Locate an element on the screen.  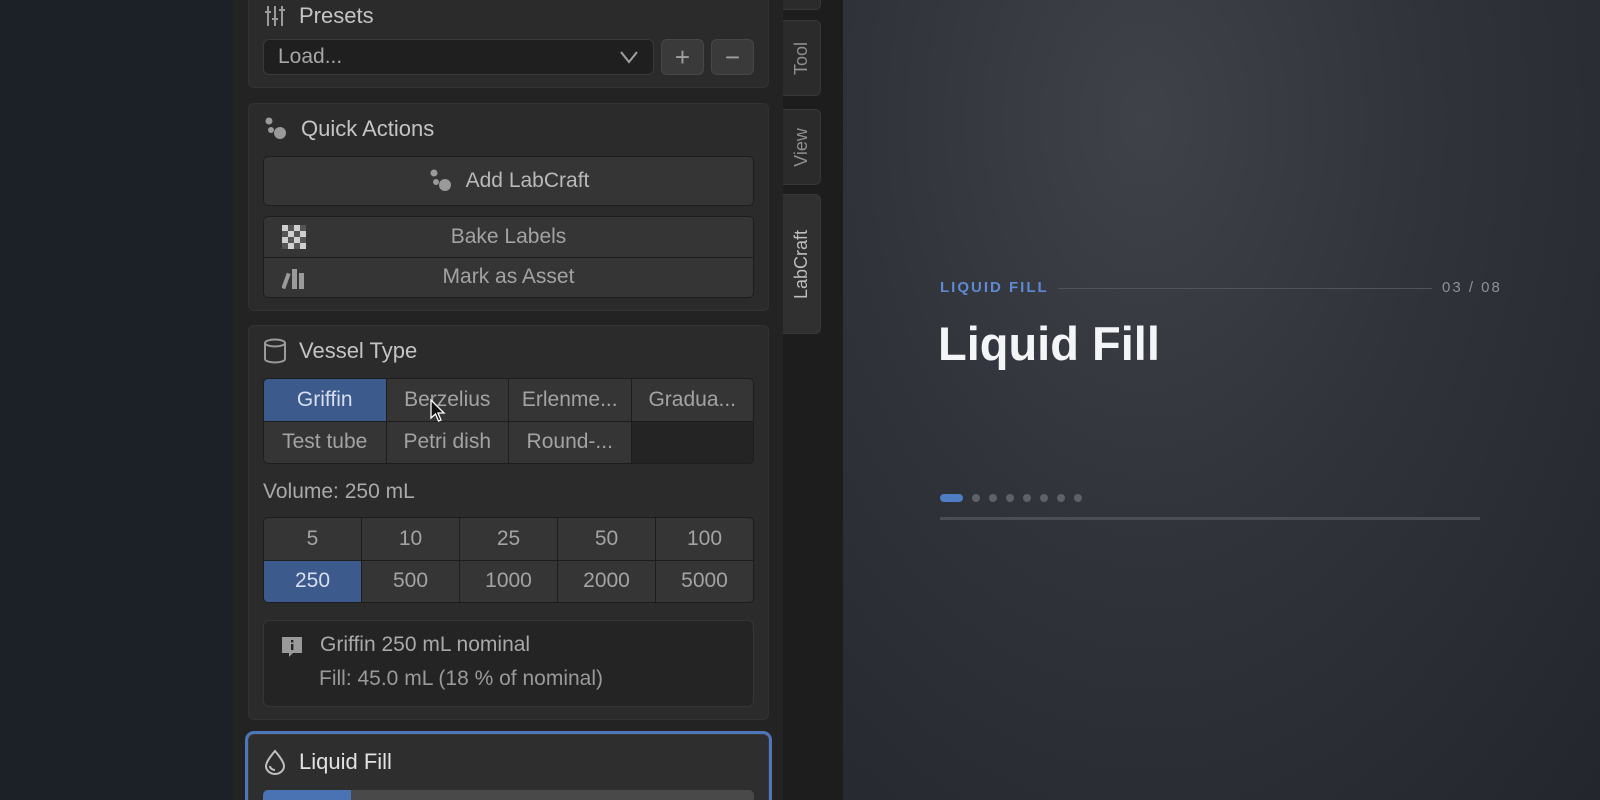
slide-counter: 03 / 08 is located at coordinates (1472, 287).